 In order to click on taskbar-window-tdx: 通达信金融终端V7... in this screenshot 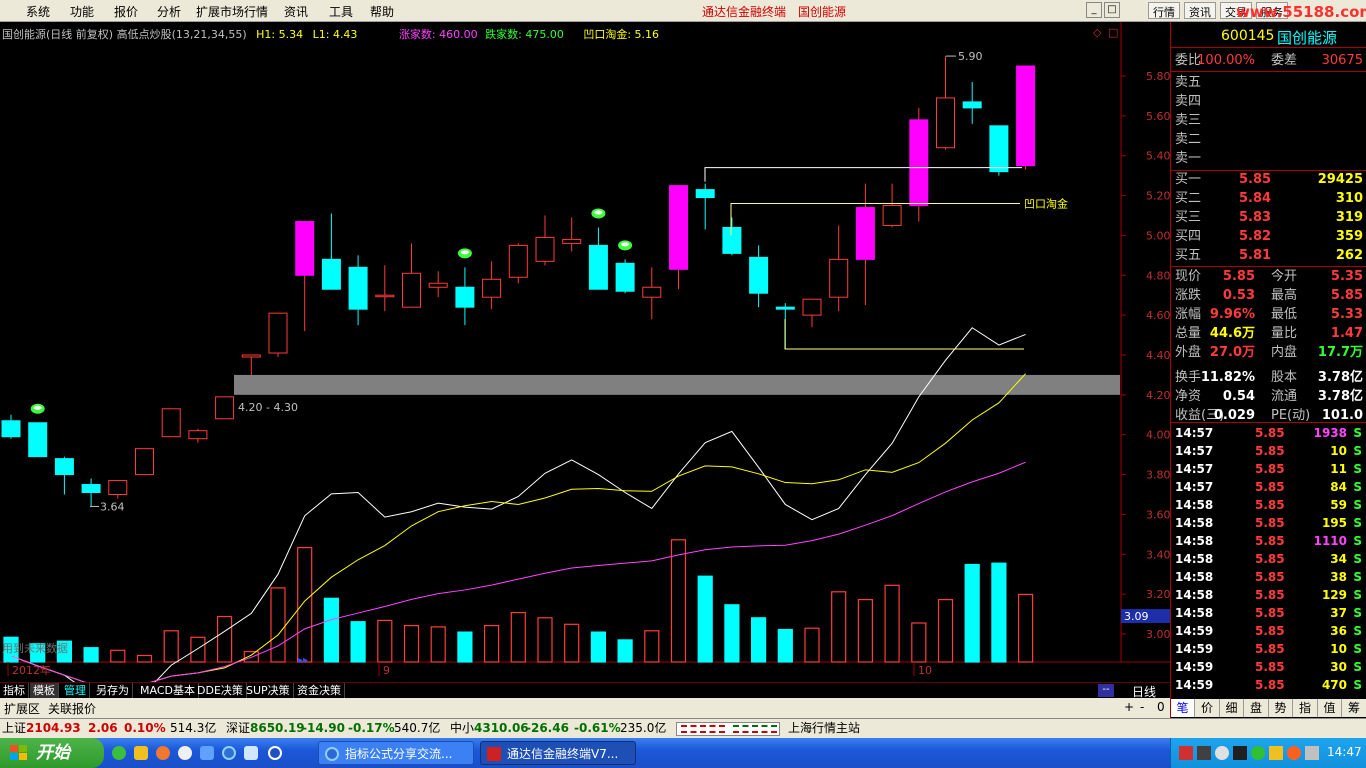, I will do `click(558, 753)`.